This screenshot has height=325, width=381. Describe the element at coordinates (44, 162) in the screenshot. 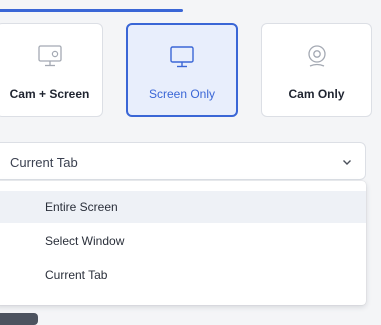

I see `select-value: Current Tab` at that location.